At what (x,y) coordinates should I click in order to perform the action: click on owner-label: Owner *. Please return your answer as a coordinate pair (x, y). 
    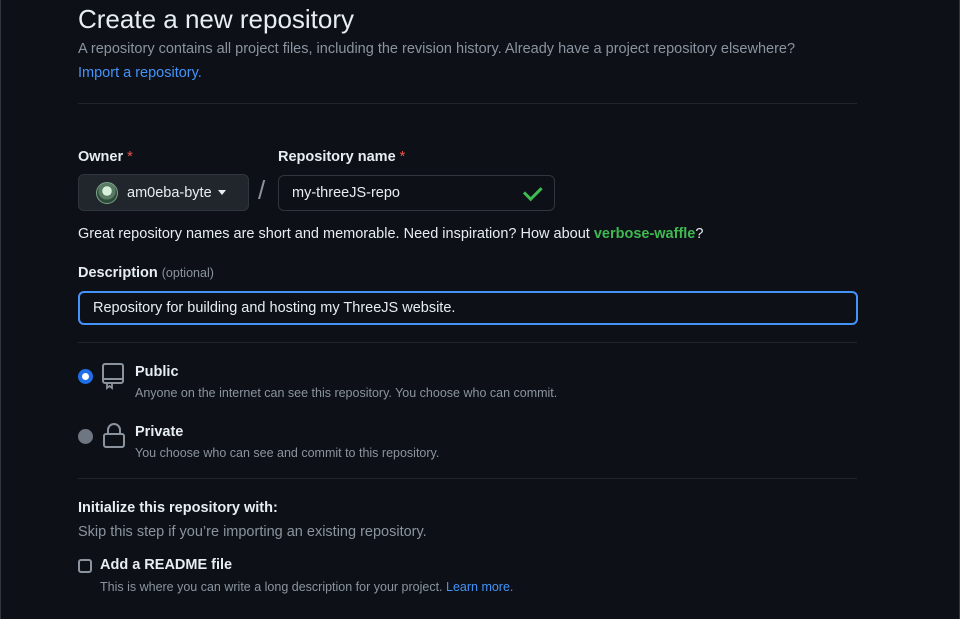
    Looking at the image, I should click on (105, 157).